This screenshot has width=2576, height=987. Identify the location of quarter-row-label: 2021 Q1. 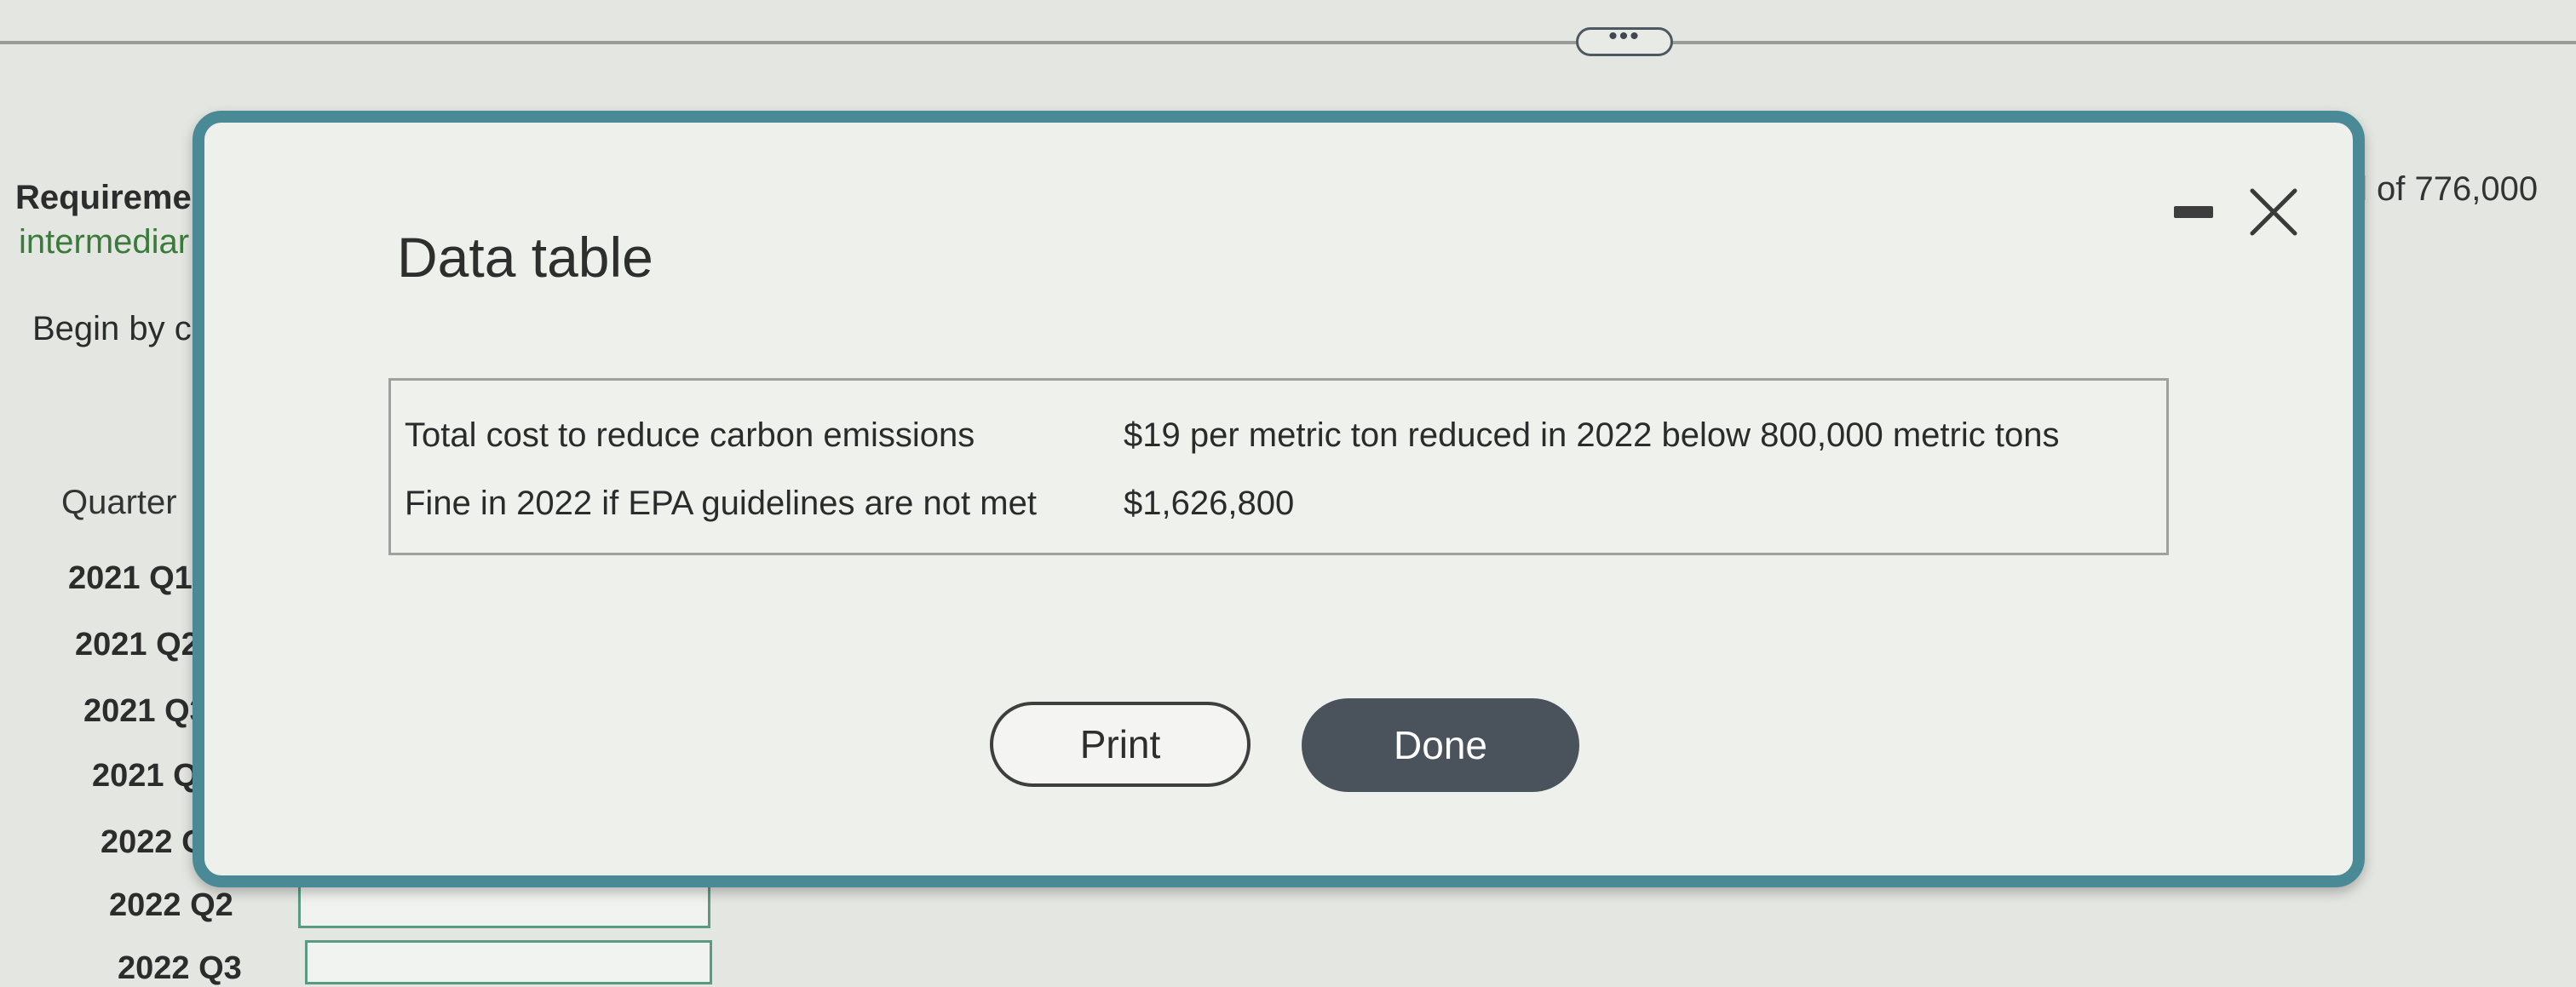
(131, 578).